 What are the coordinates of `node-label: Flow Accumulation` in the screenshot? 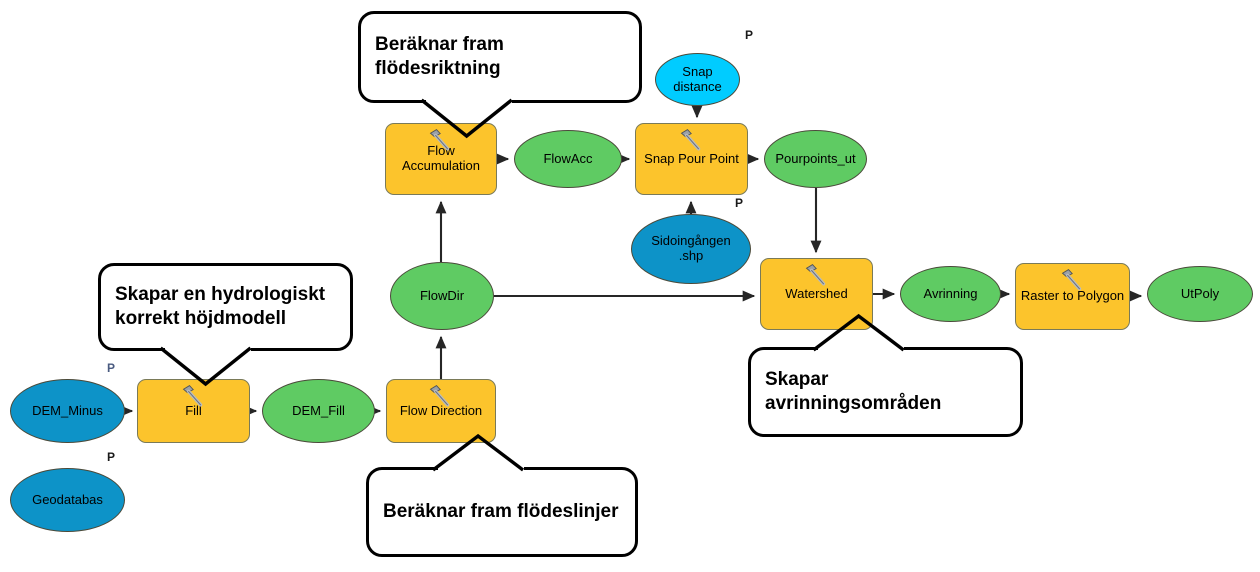 It's located at (441, 158).